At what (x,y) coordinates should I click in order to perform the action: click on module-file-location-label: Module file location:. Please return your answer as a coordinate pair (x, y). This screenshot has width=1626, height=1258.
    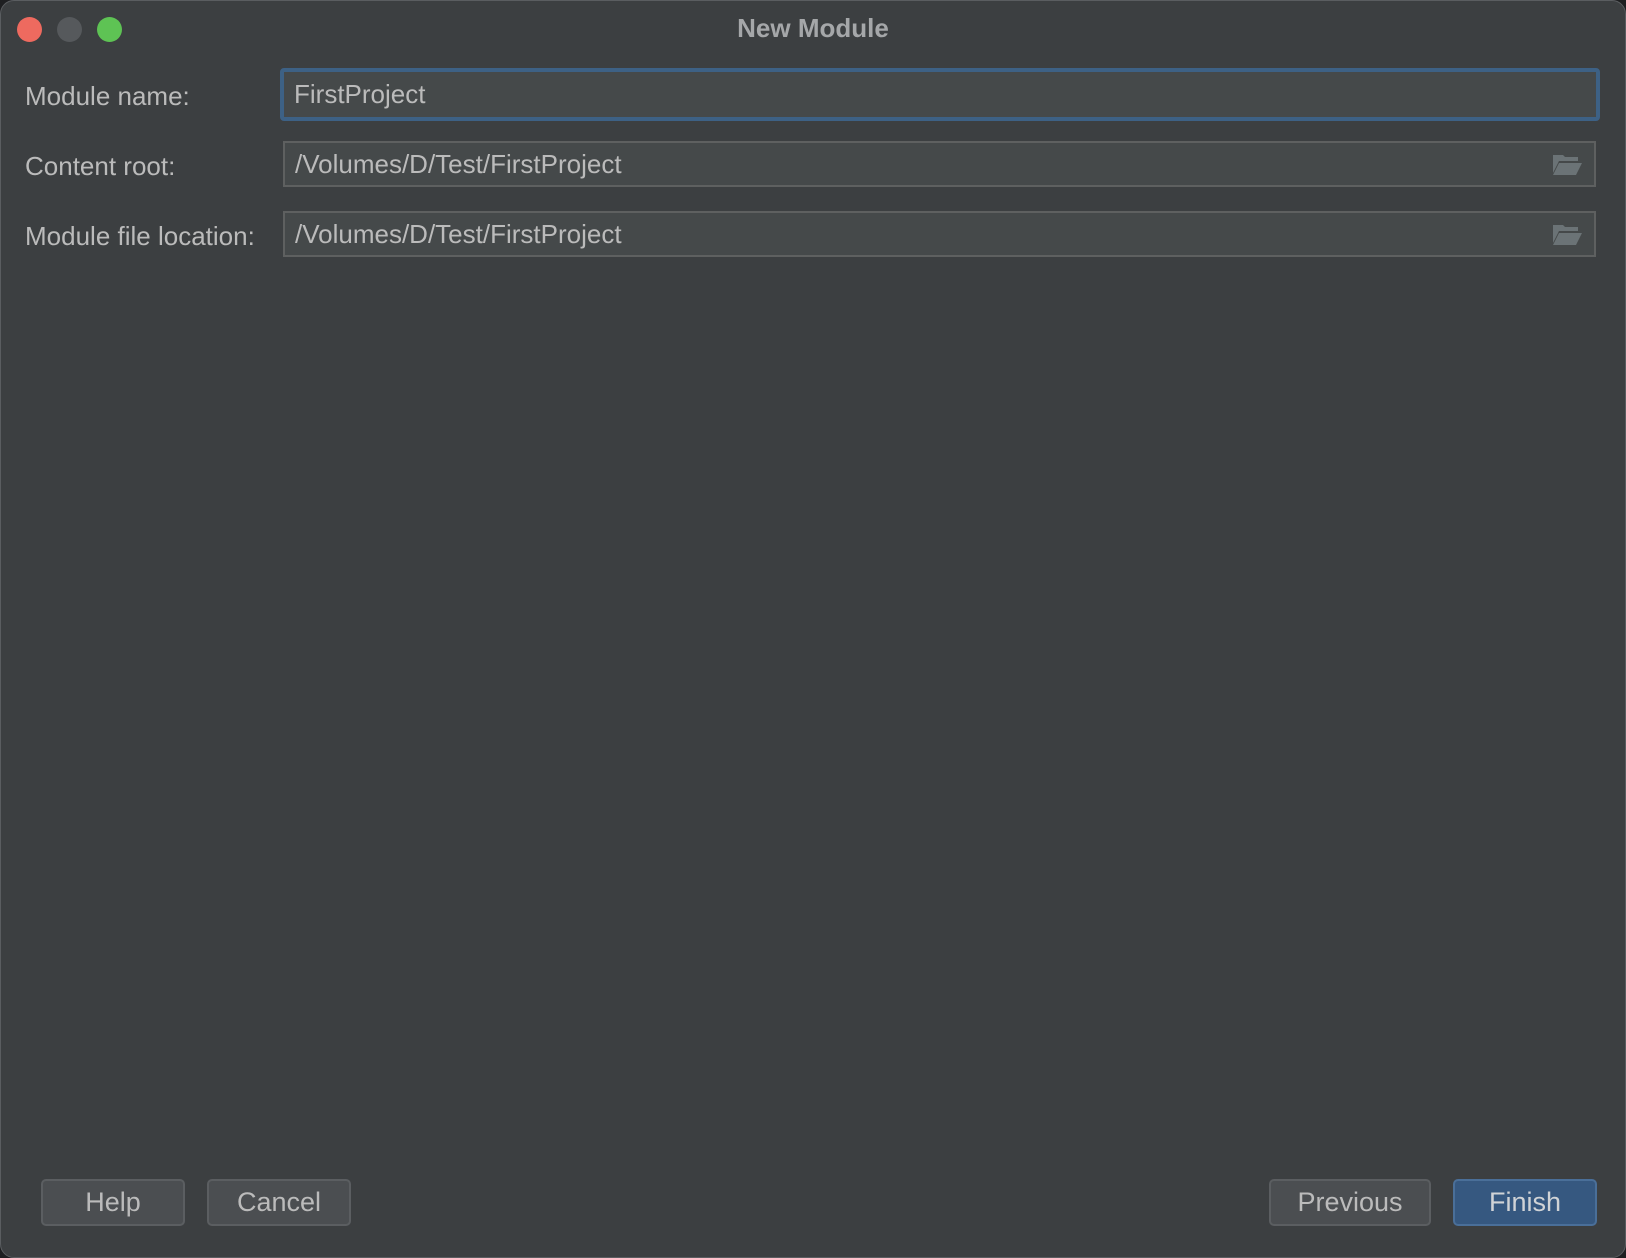
    Looking at the image, I should click on (140, 236).